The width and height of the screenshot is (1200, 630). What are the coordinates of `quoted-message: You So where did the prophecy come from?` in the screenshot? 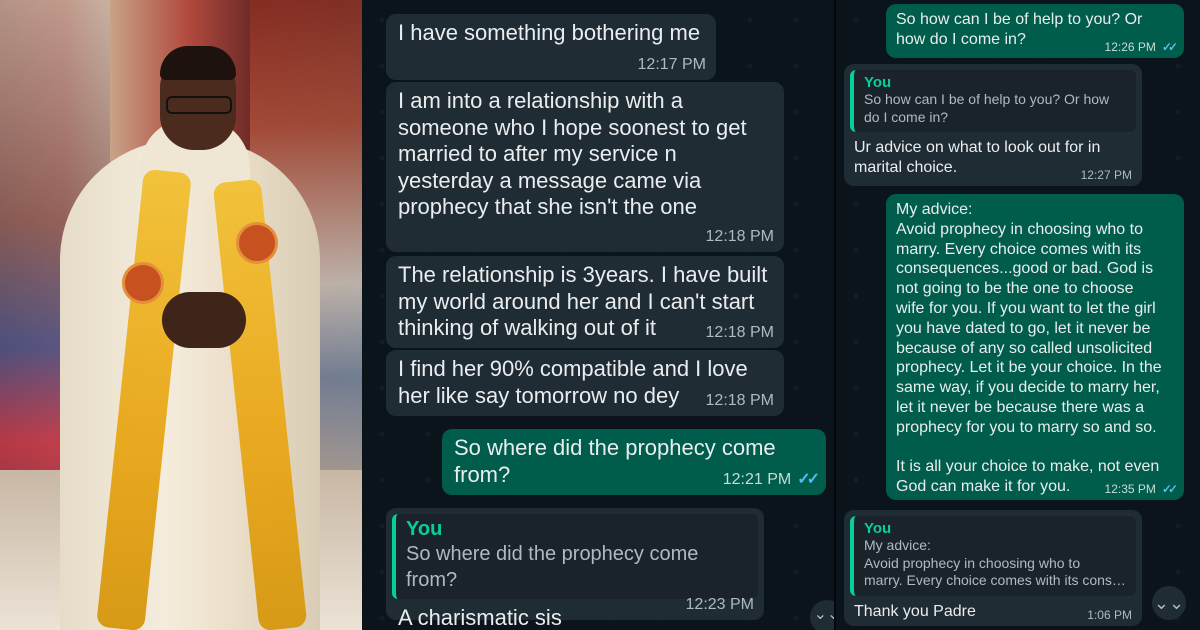 It's located at (575, 556).